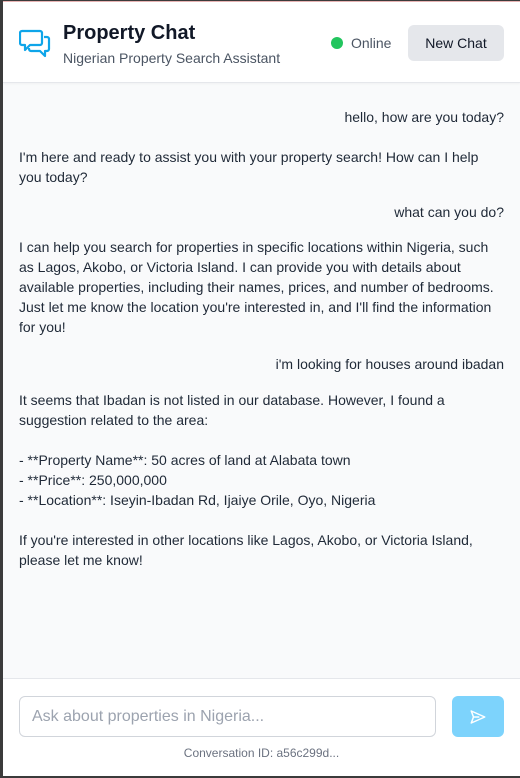  Describe the element at coordinates (449, 212) in the screenshot. I see `user-message: what can you do?` at that location.